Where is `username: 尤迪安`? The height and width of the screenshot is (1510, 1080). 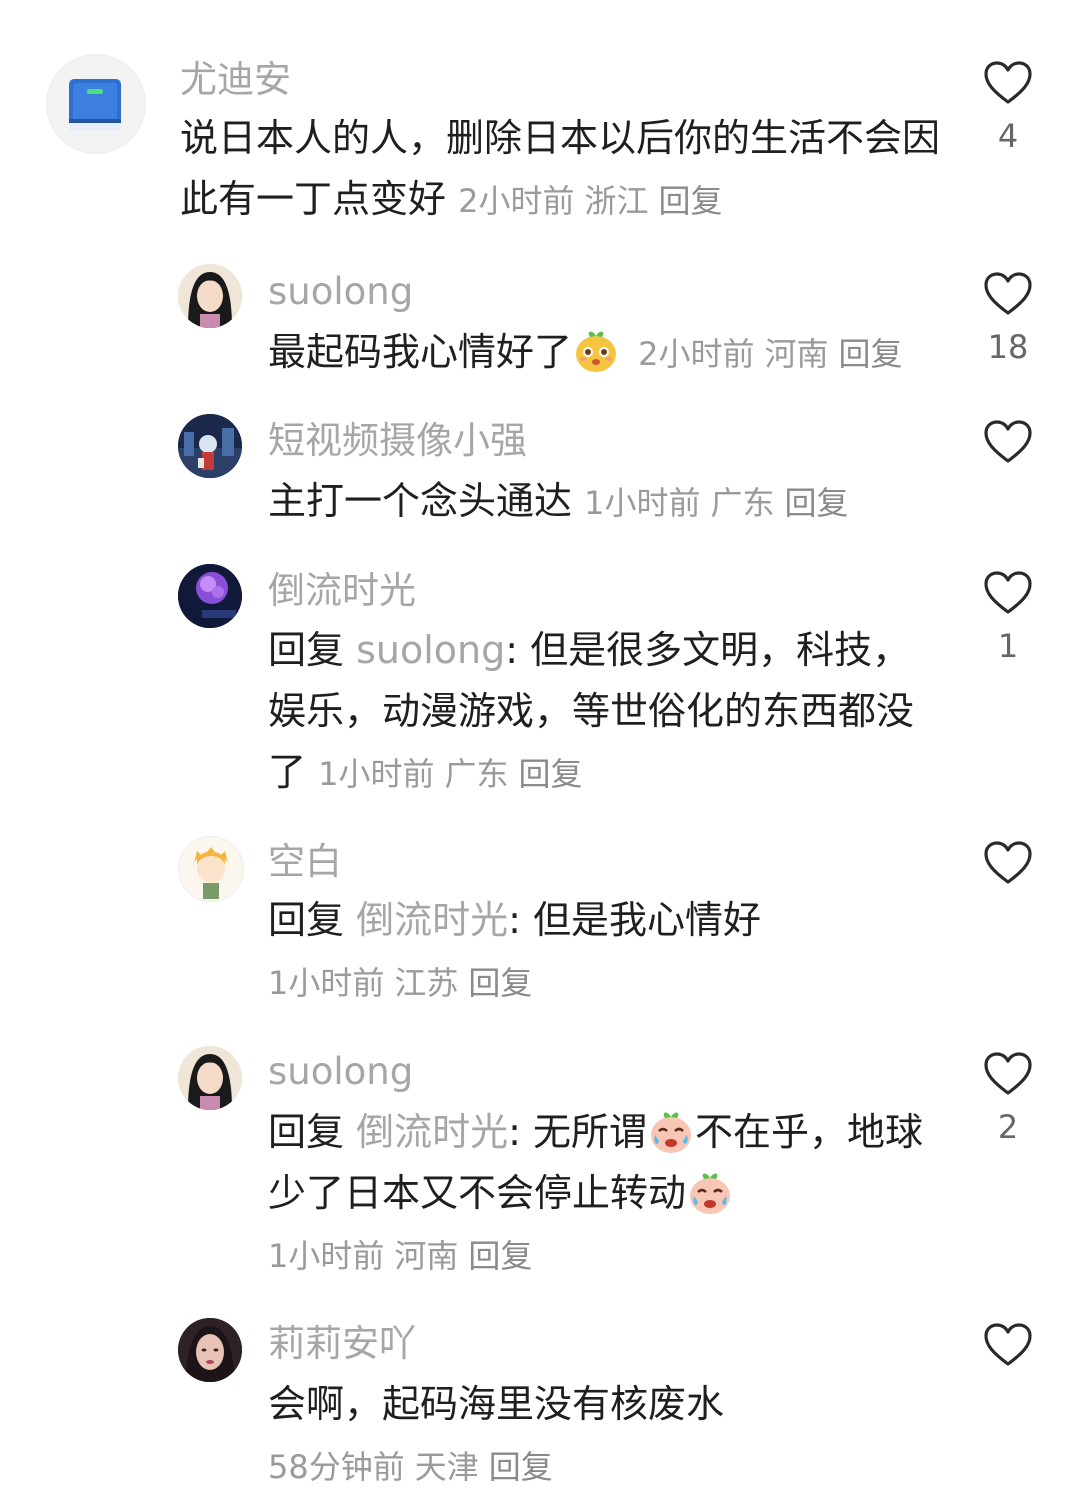 username: 尤迪安 is located at coordinates (235, 80).